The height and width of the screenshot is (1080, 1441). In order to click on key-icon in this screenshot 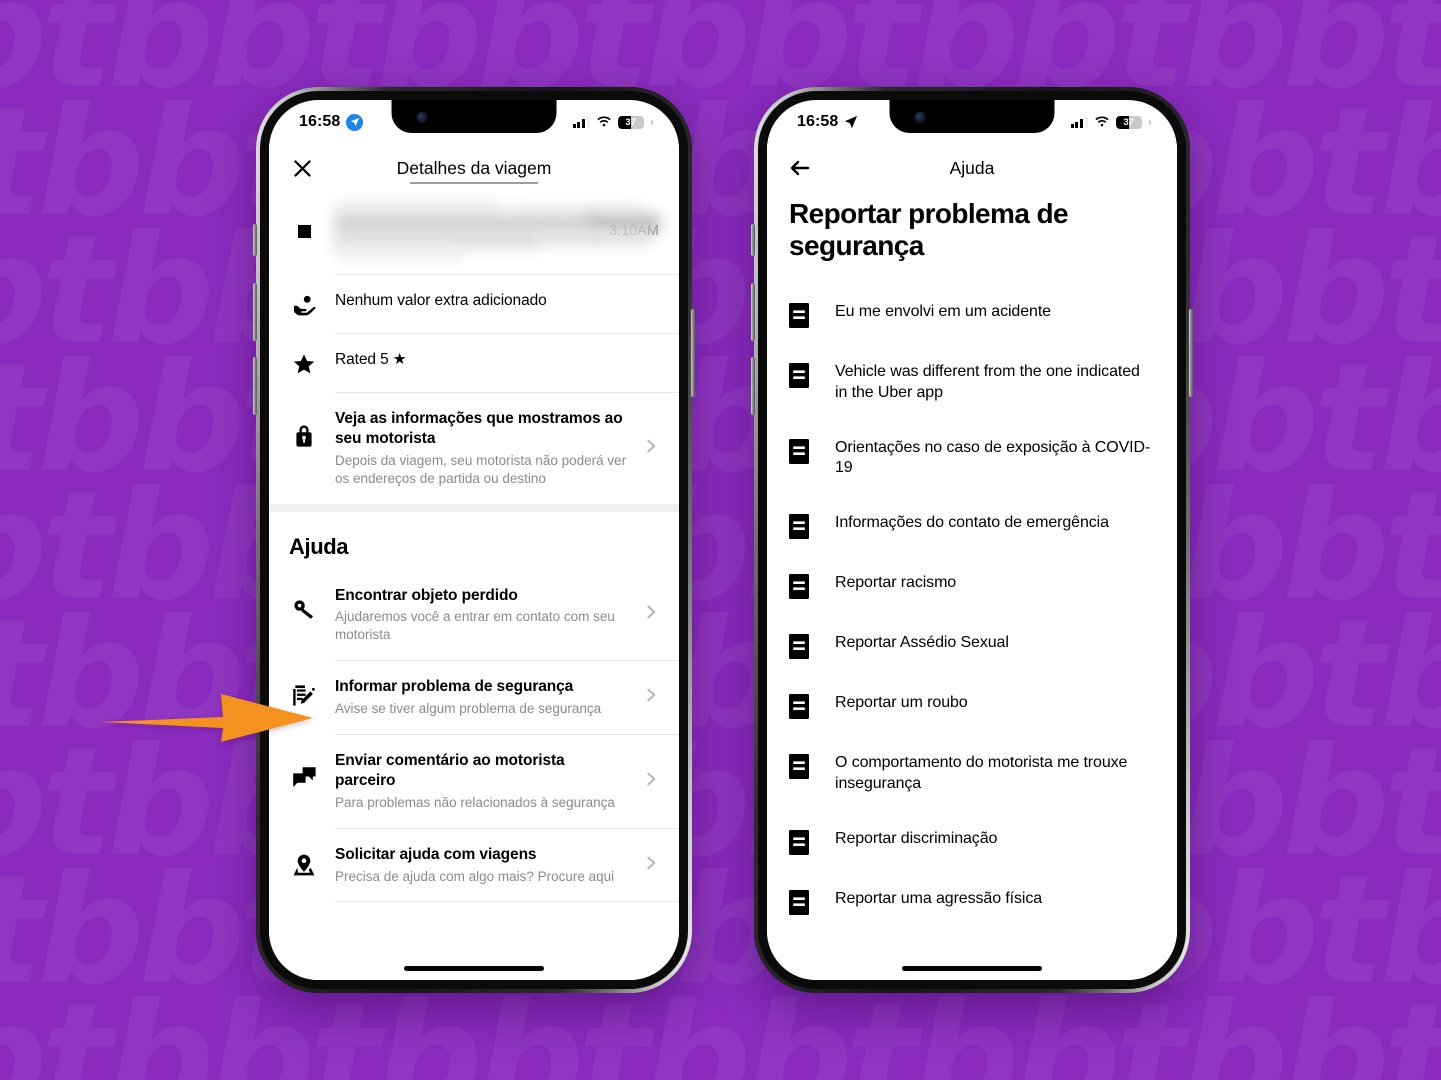, I will do `click(304, 603)`.